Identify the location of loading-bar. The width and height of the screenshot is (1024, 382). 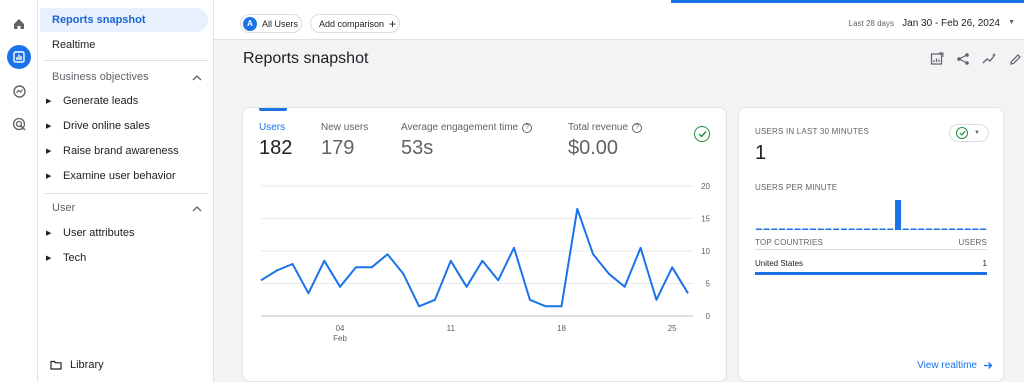
(847, 1).